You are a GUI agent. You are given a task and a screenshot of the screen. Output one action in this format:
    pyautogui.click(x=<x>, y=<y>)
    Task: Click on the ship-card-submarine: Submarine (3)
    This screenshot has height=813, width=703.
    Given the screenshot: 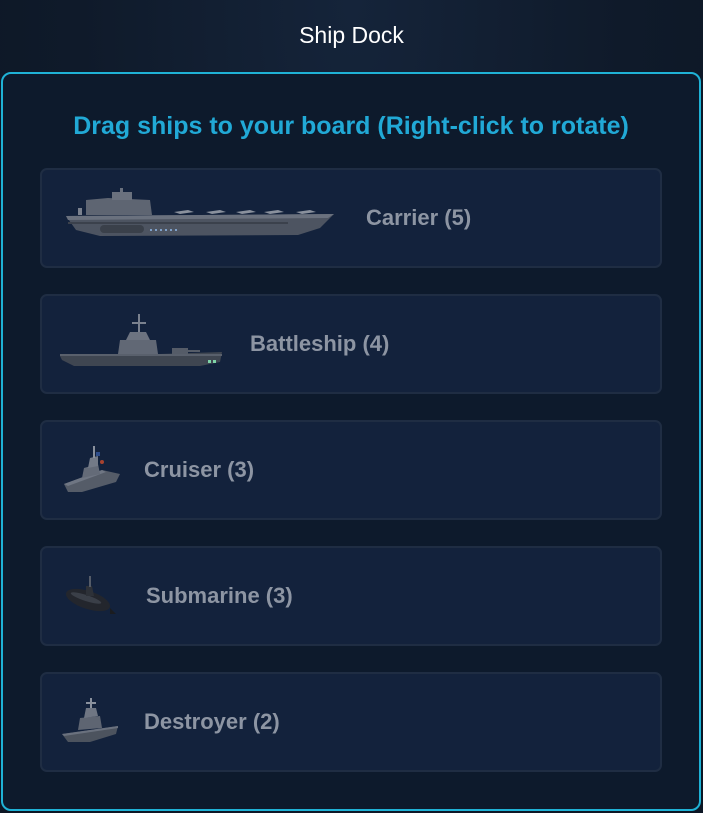 What is the action you would take?
    pyautogui.click(x=351, y=596)
    